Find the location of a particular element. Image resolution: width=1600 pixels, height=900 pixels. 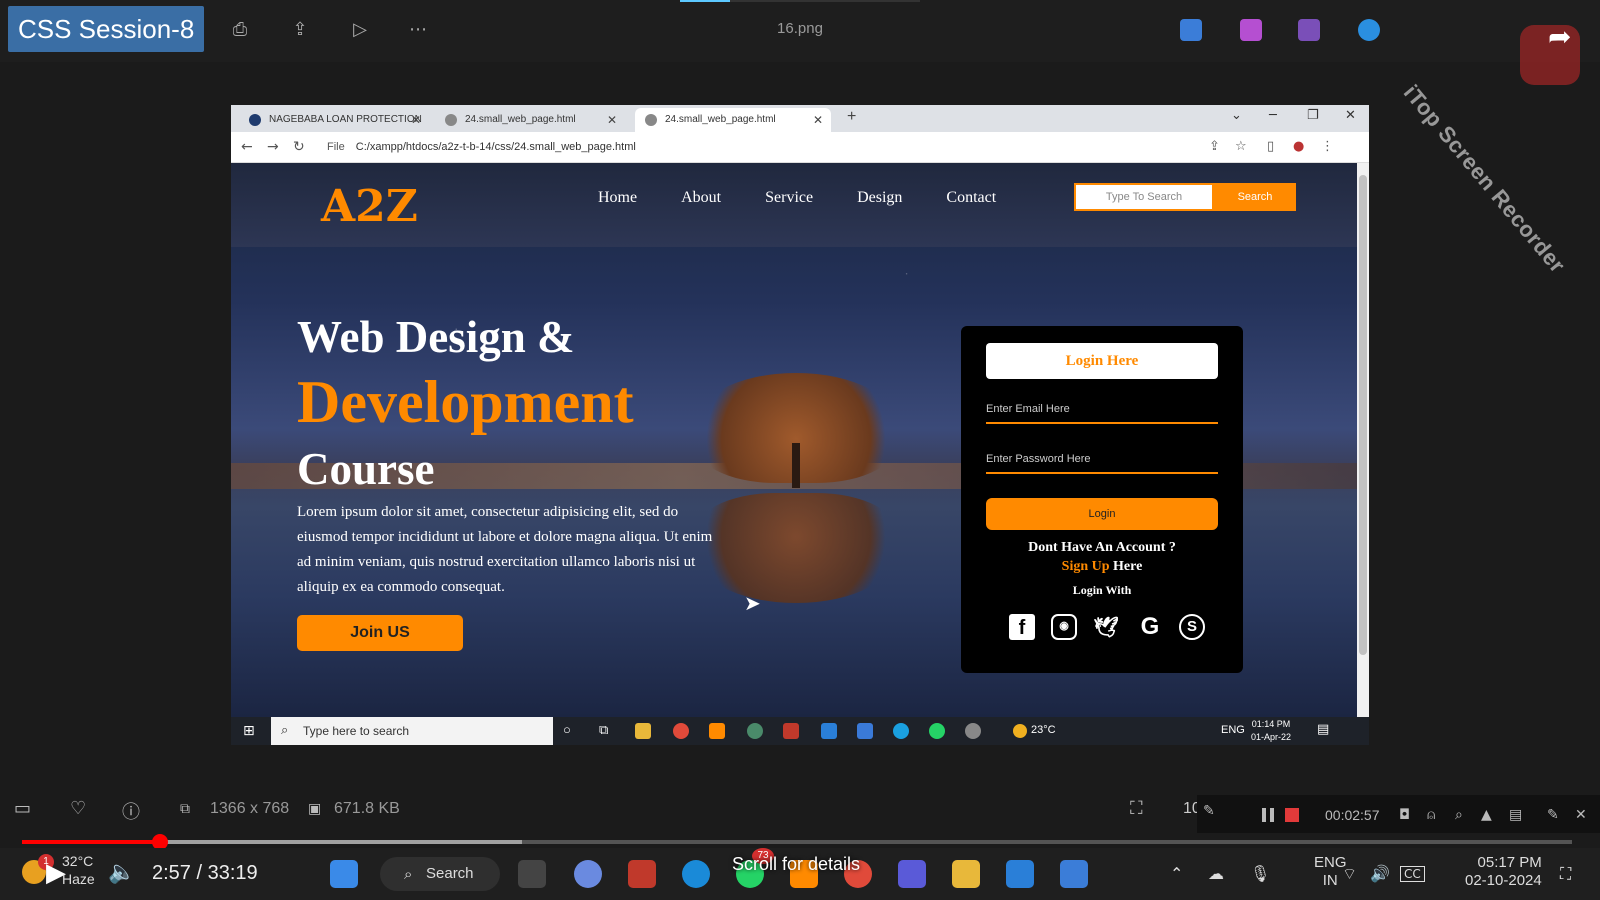

login-button: Login is located at coordinates (1102, 514).